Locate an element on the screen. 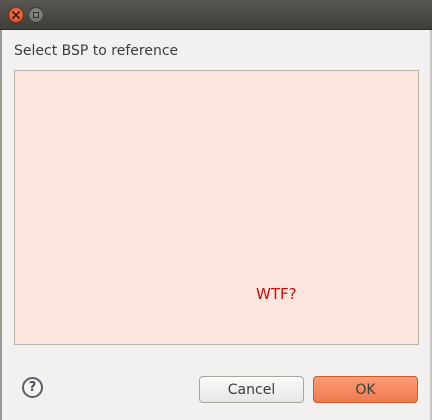 The image size is (432, 420). help-icon: ? is located at coordinates (32, 387).